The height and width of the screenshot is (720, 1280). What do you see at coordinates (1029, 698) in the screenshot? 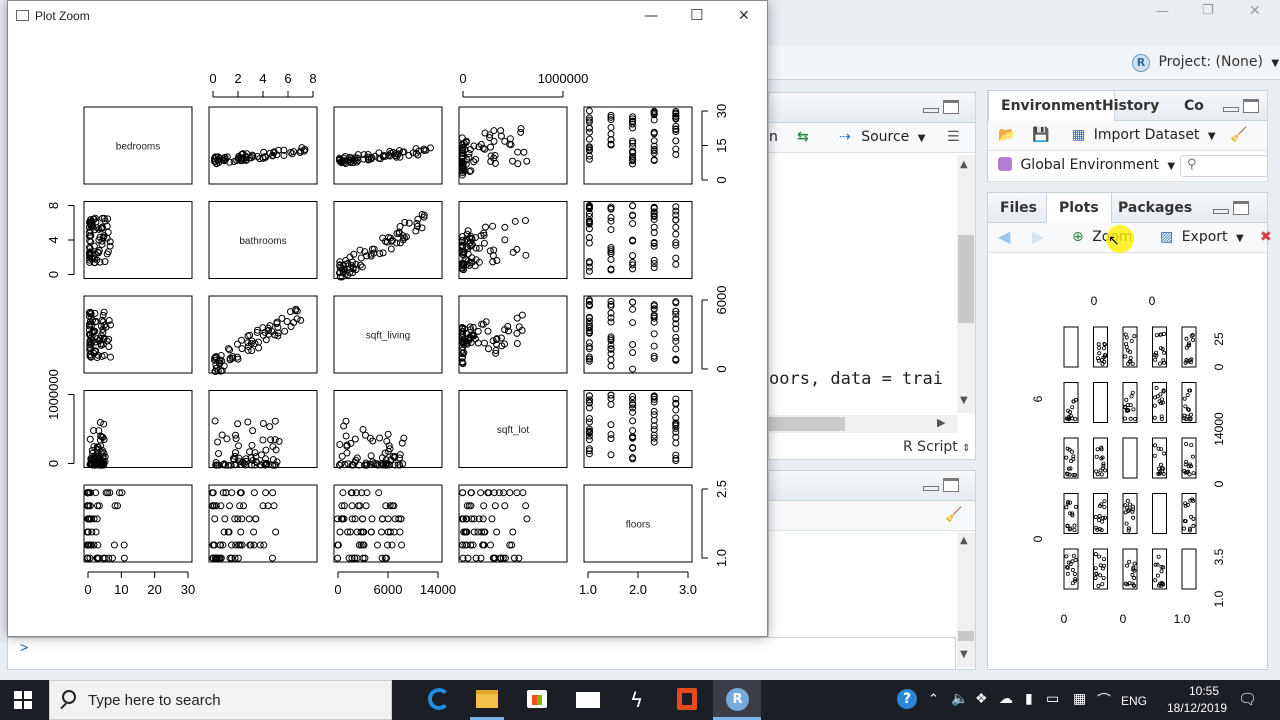
I see `usb-icon: ▮` at bounding box center [1029, 698].